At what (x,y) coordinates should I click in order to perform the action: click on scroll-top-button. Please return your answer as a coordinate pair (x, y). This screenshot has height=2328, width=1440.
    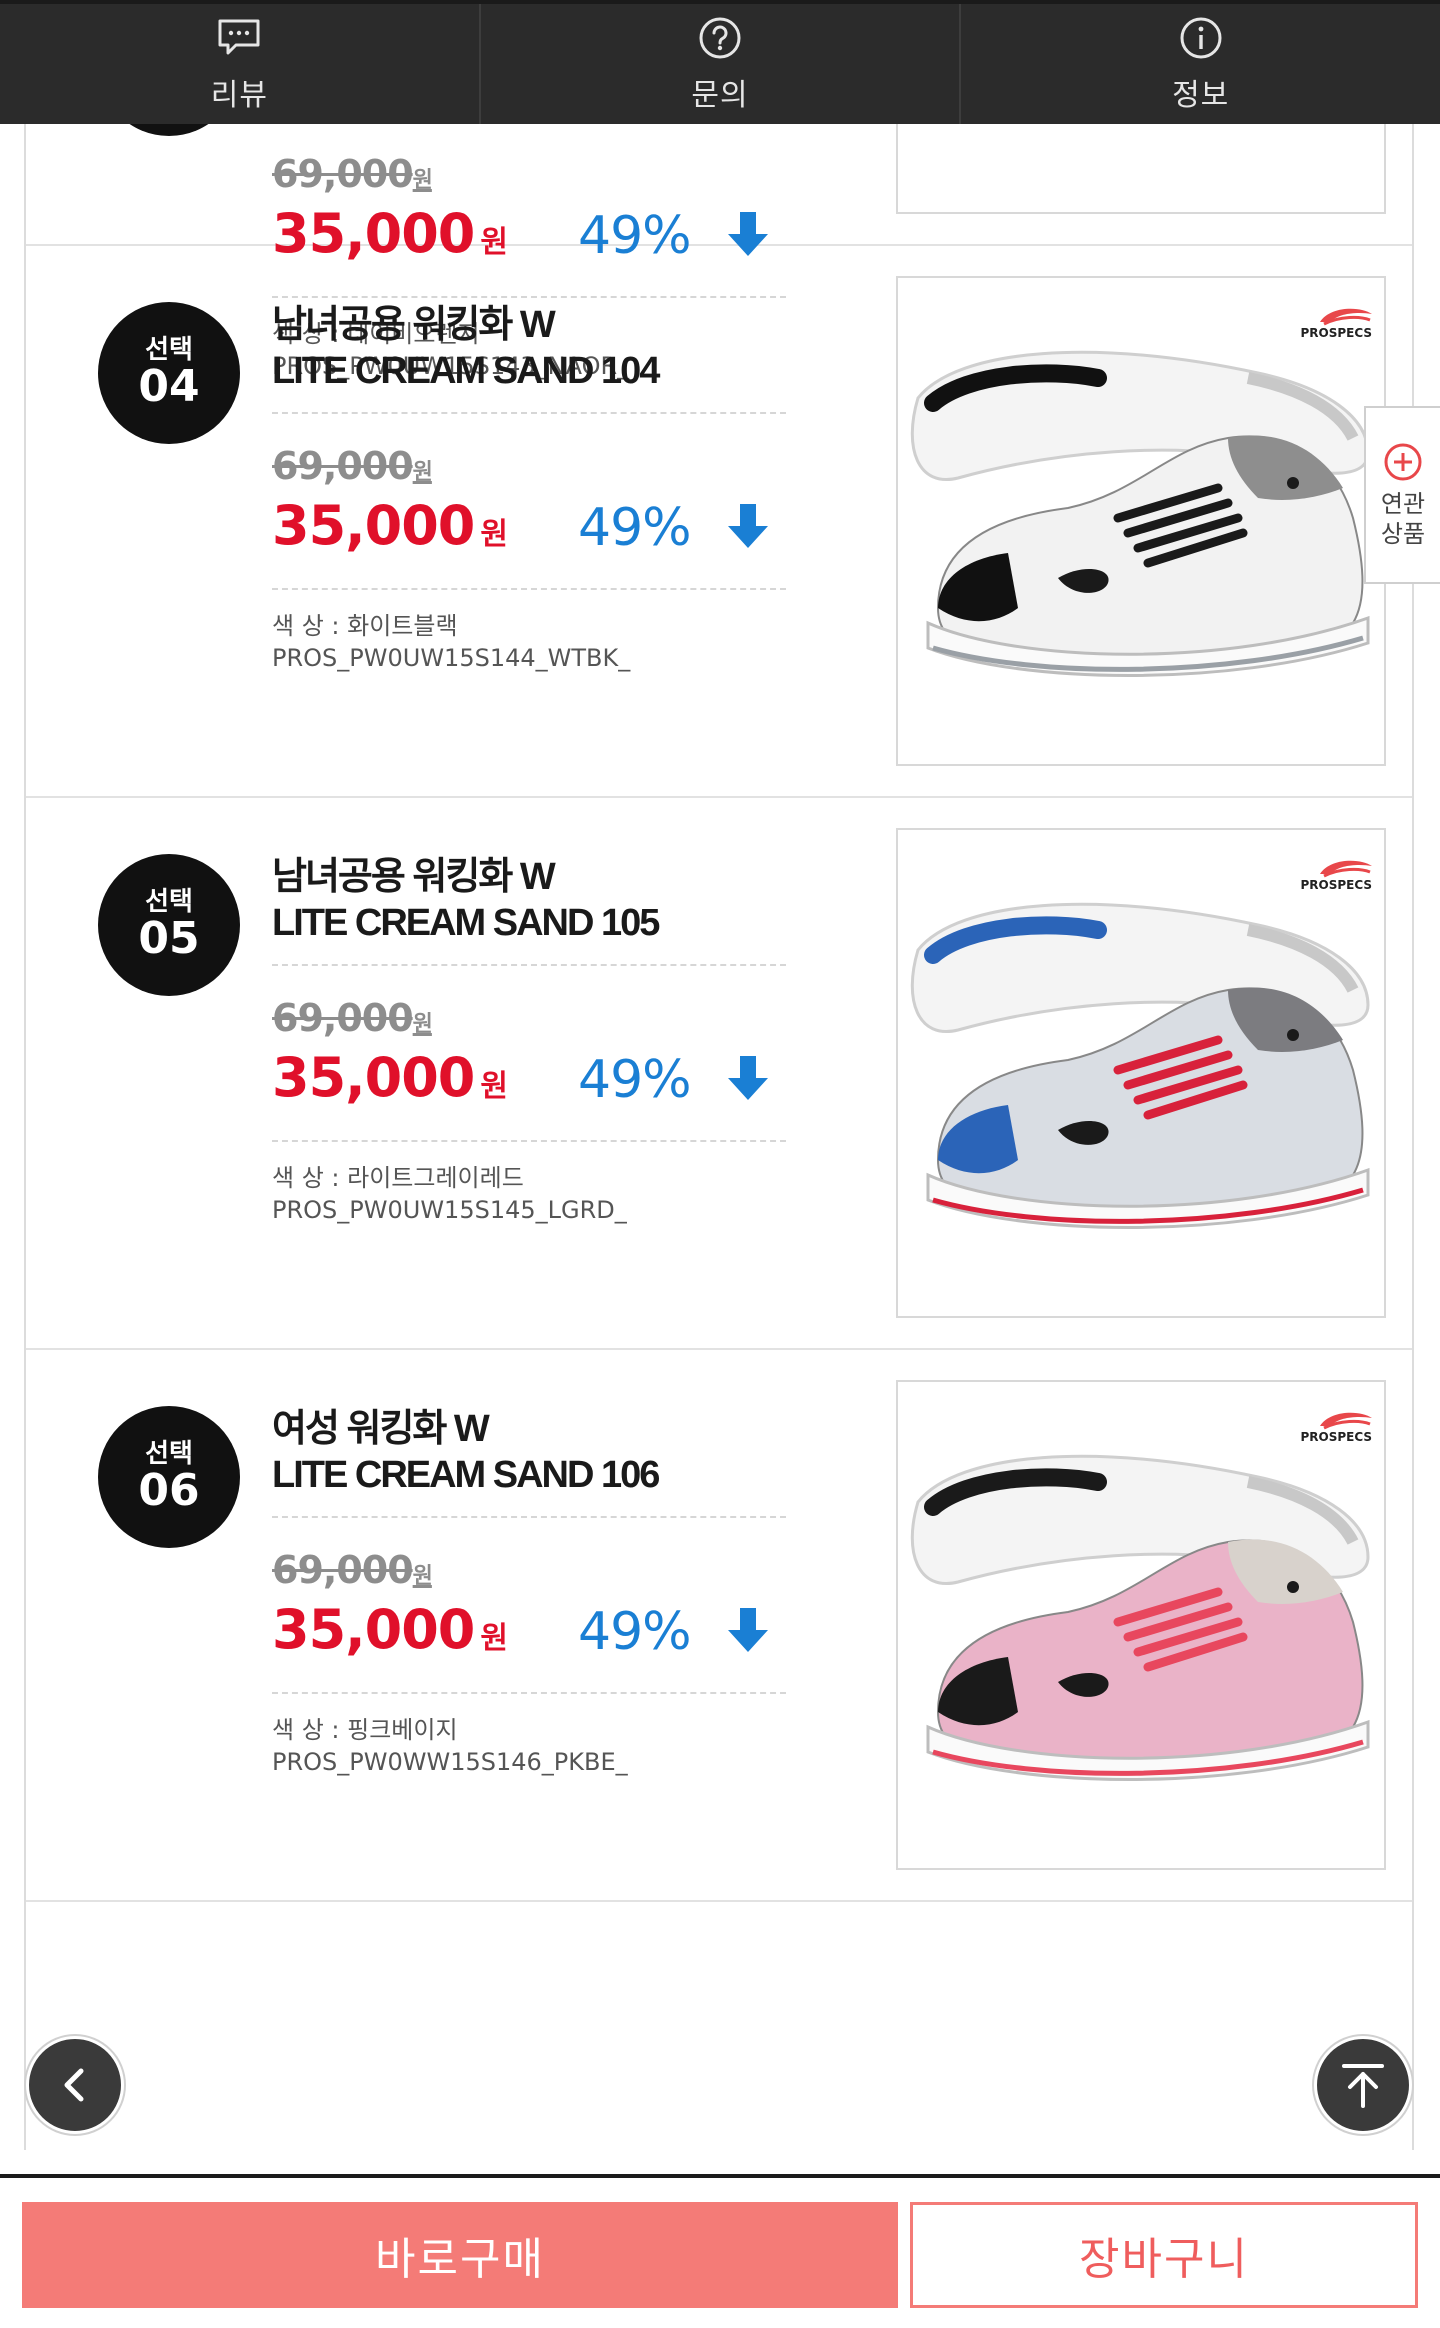
    Looking at the image, I should click on (1363, 2085).